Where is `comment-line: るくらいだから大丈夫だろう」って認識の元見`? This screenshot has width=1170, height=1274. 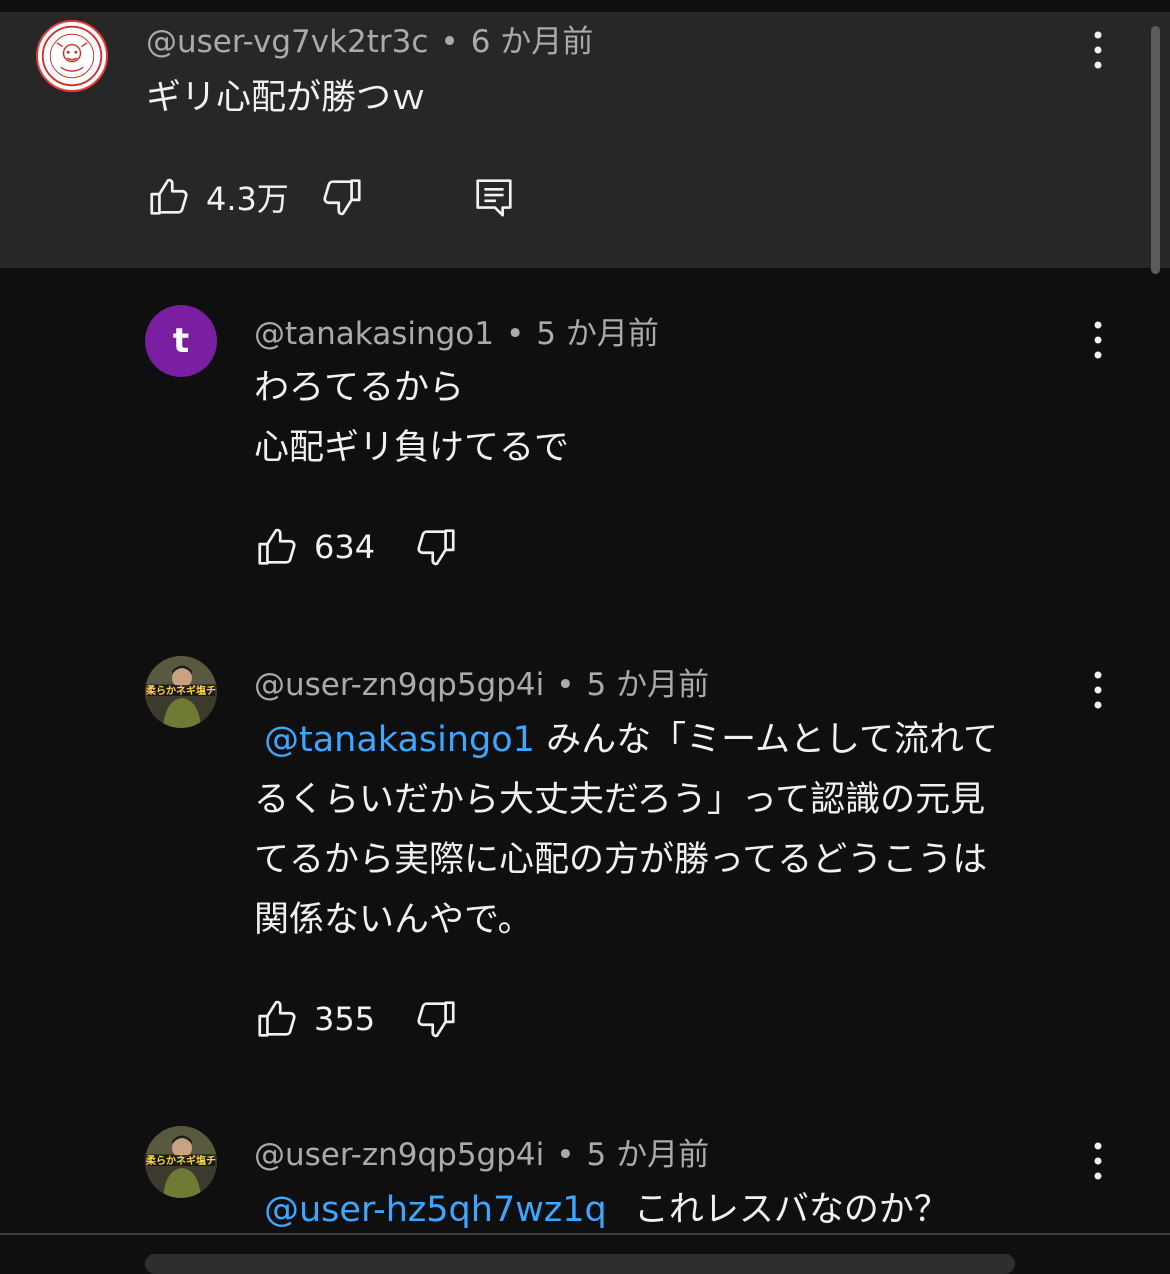
comment-line: るくらいだから大丈夫だろう」って認識の元見 is located at coordinates (620, 800).